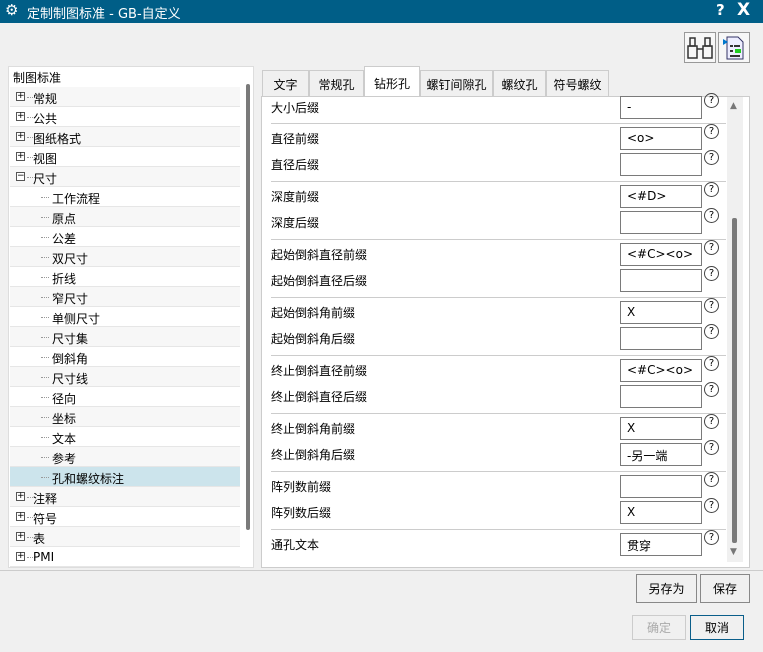  What do you see at coordinates (125, 257) in the screenshot?
I see `tree-item: 双尺寸` at bounding box center [125, 257].